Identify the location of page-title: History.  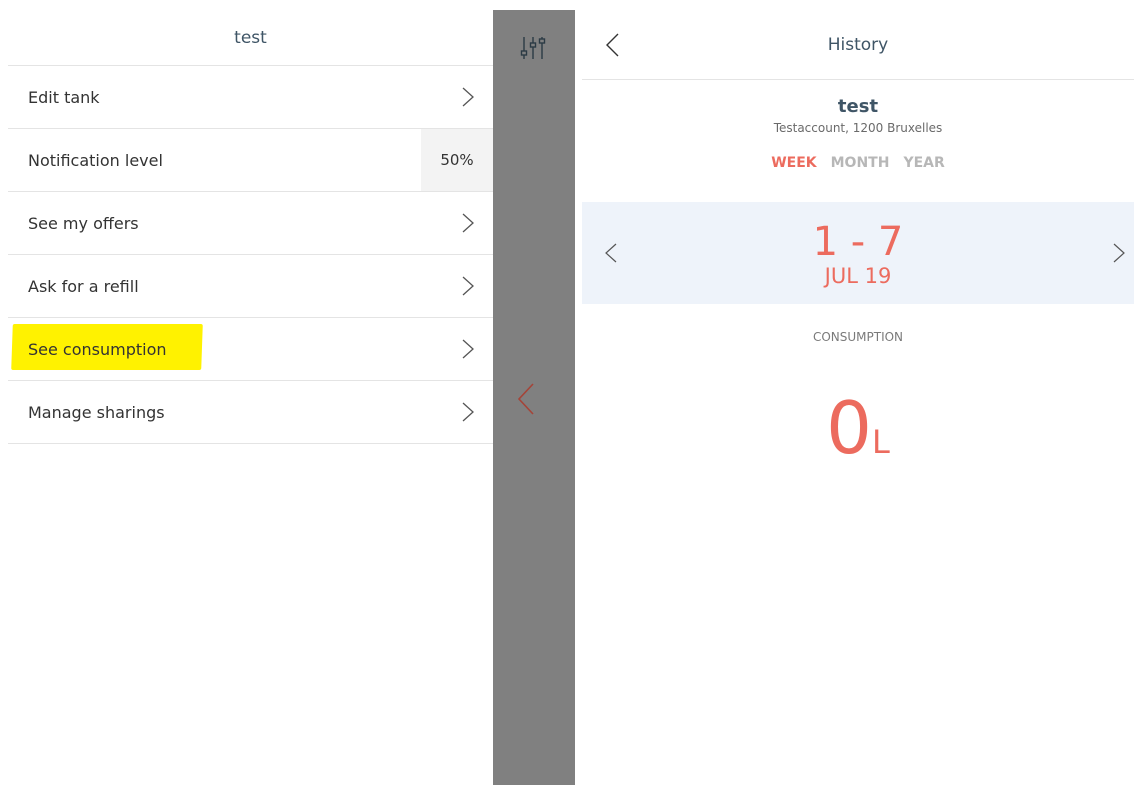
(858, 44).